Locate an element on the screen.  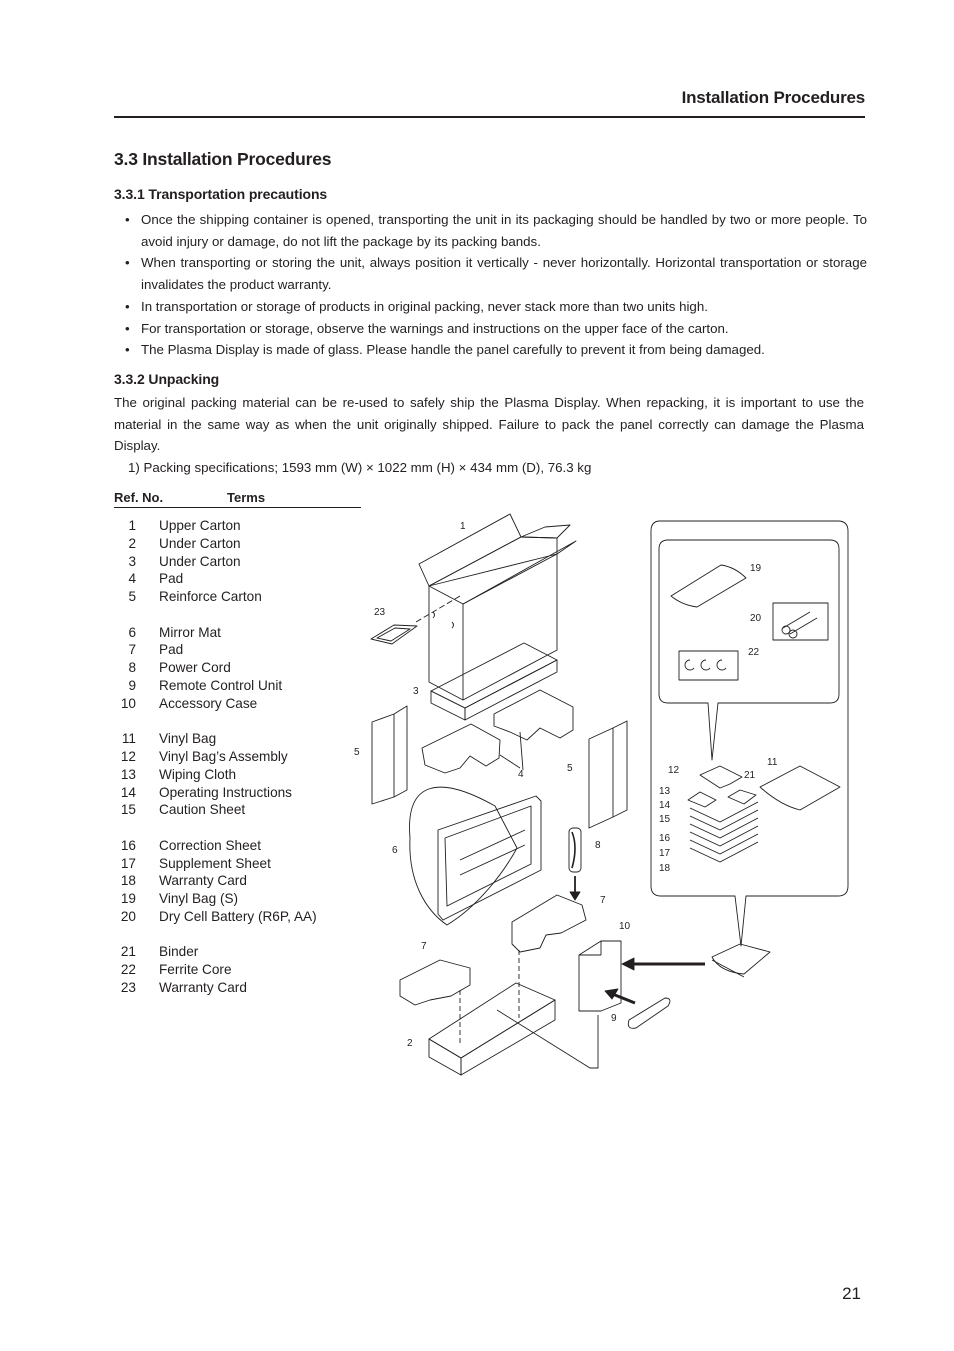
callout-label: 16 is located at coordinates (665, 838).